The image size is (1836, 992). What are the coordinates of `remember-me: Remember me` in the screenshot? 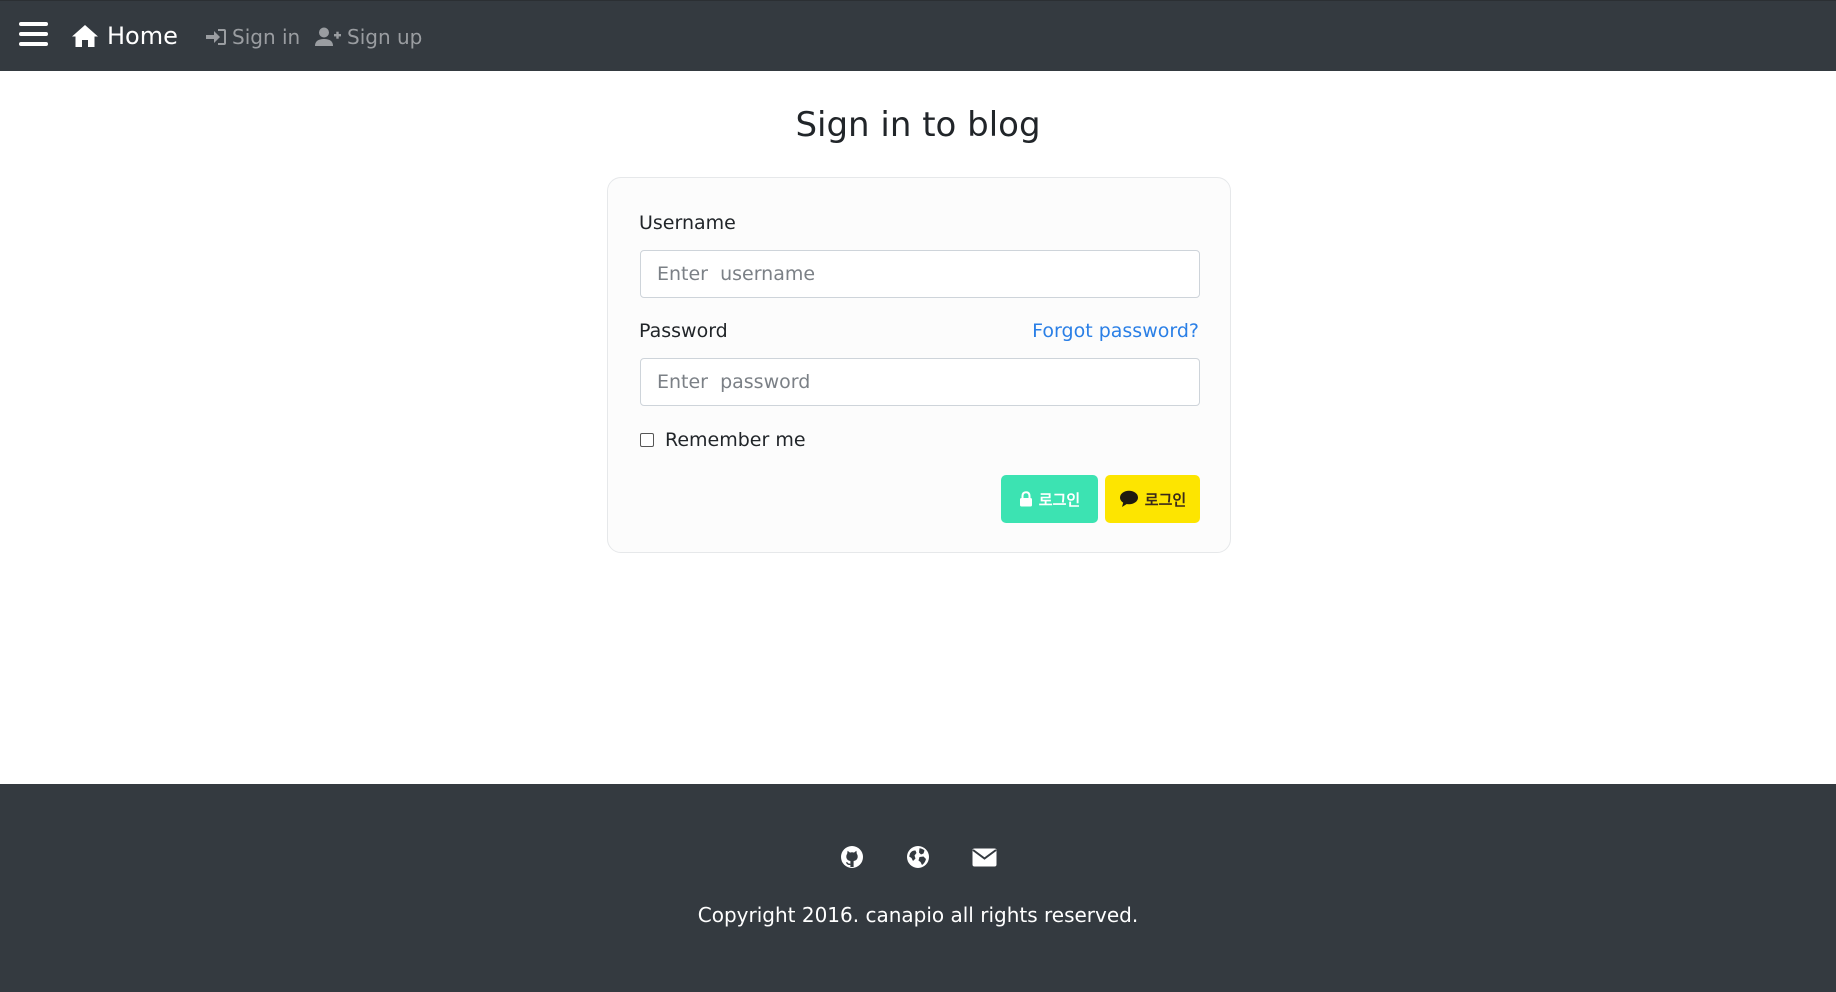 It's located at (723, 440).